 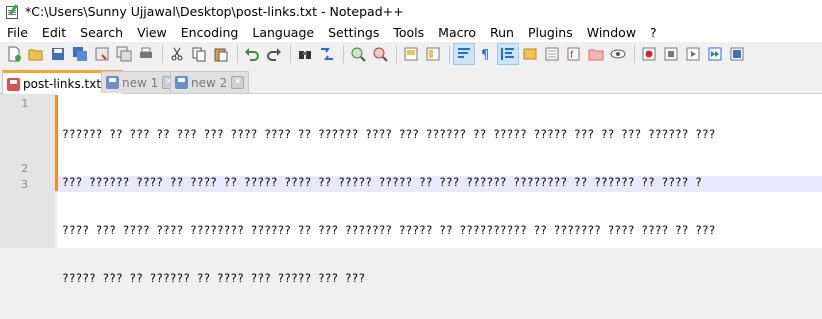 I want to click on sync-horizontal-icon, so click(x=433, y=54).